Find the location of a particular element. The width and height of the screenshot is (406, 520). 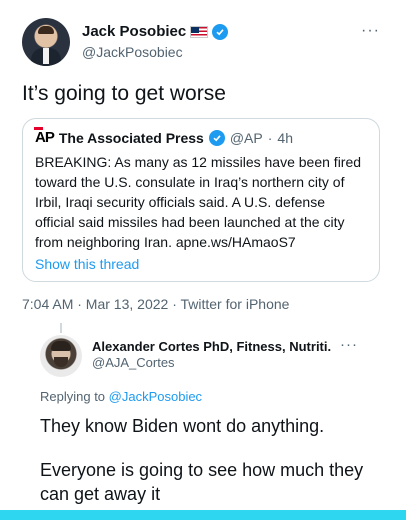

author-handle: @JackPosobiec is located at coordinates (132, 52).